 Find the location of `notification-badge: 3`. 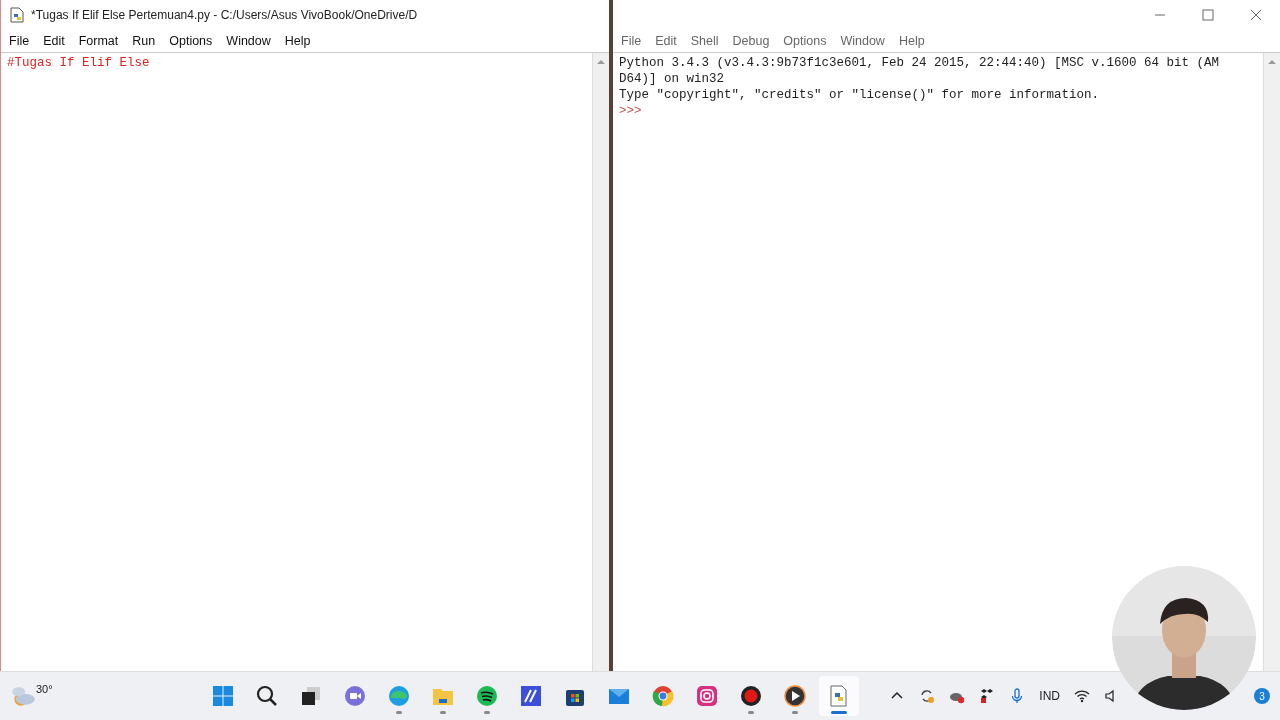

notification-badge: 3 is located at coordinates (1262, 696).